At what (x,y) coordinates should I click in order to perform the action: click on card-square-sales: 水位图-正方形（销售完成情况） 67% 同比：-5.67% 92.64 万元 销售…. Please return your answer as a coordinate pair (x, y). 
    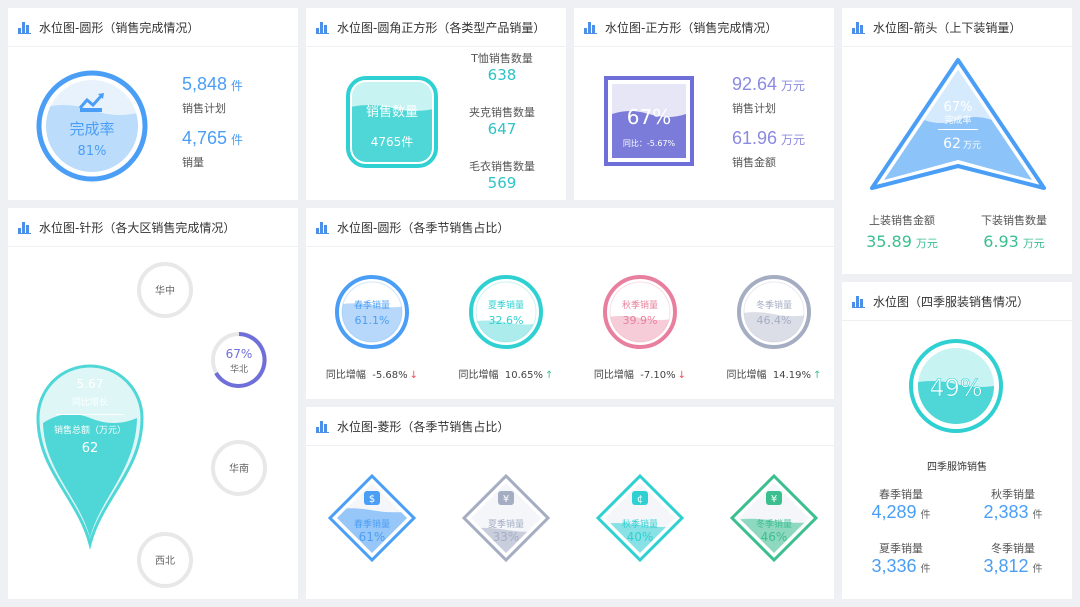
    Looking at the image, I should click on (704, 104).